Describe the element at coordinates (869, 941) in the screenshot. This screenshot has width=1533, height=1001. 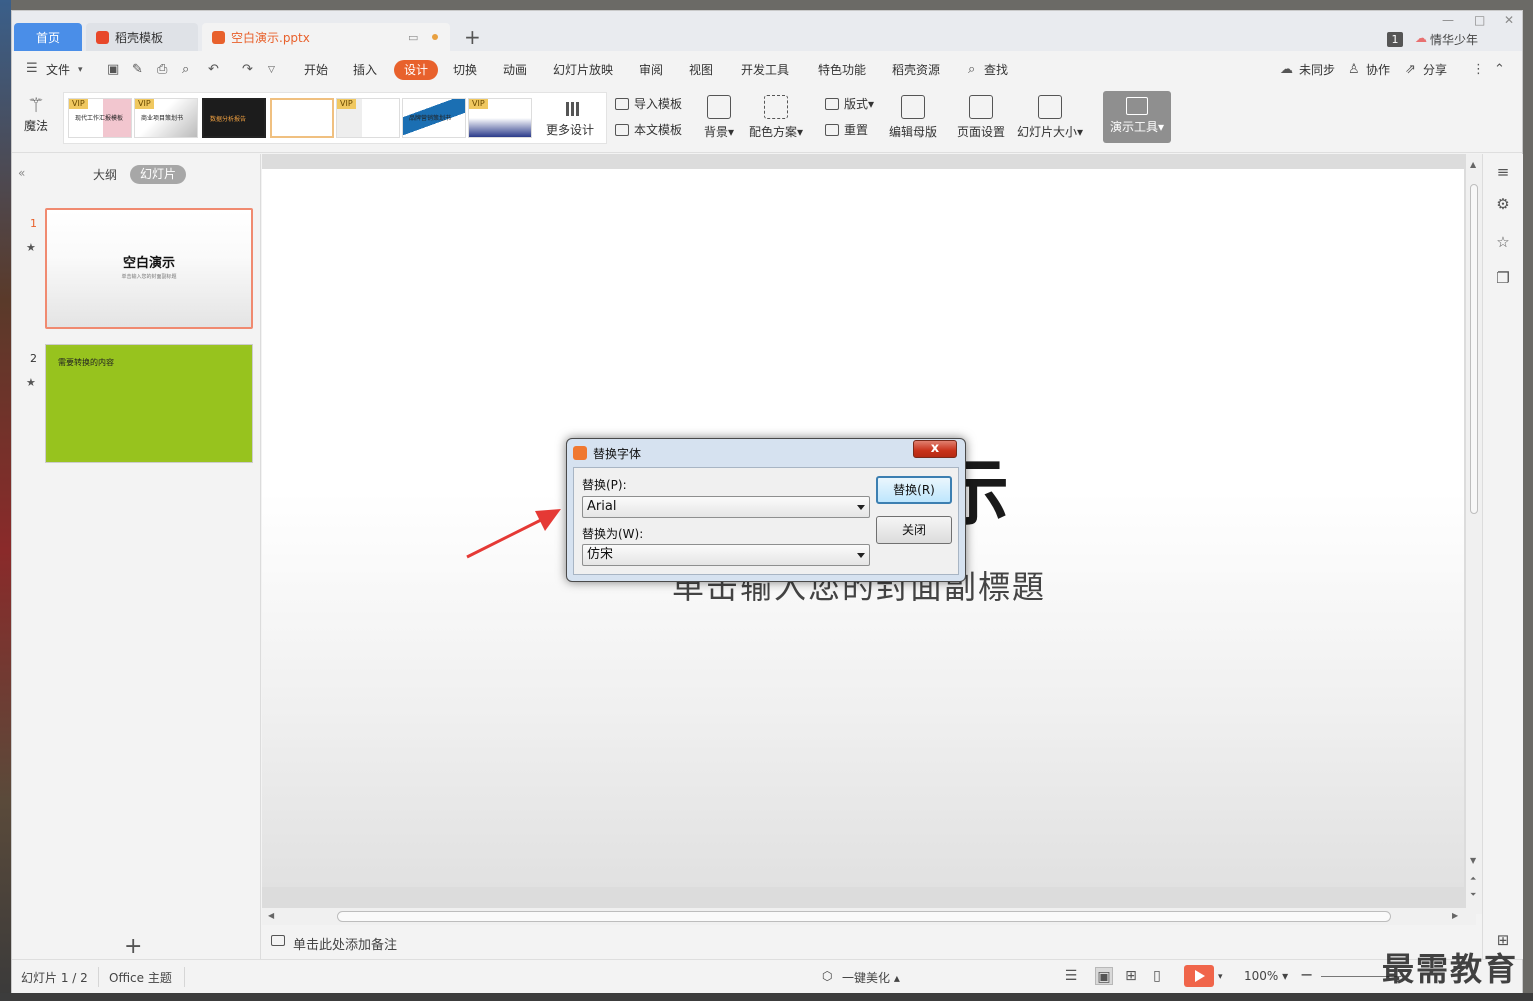
I see `notes-area: 单击此处添加备注` at that location.